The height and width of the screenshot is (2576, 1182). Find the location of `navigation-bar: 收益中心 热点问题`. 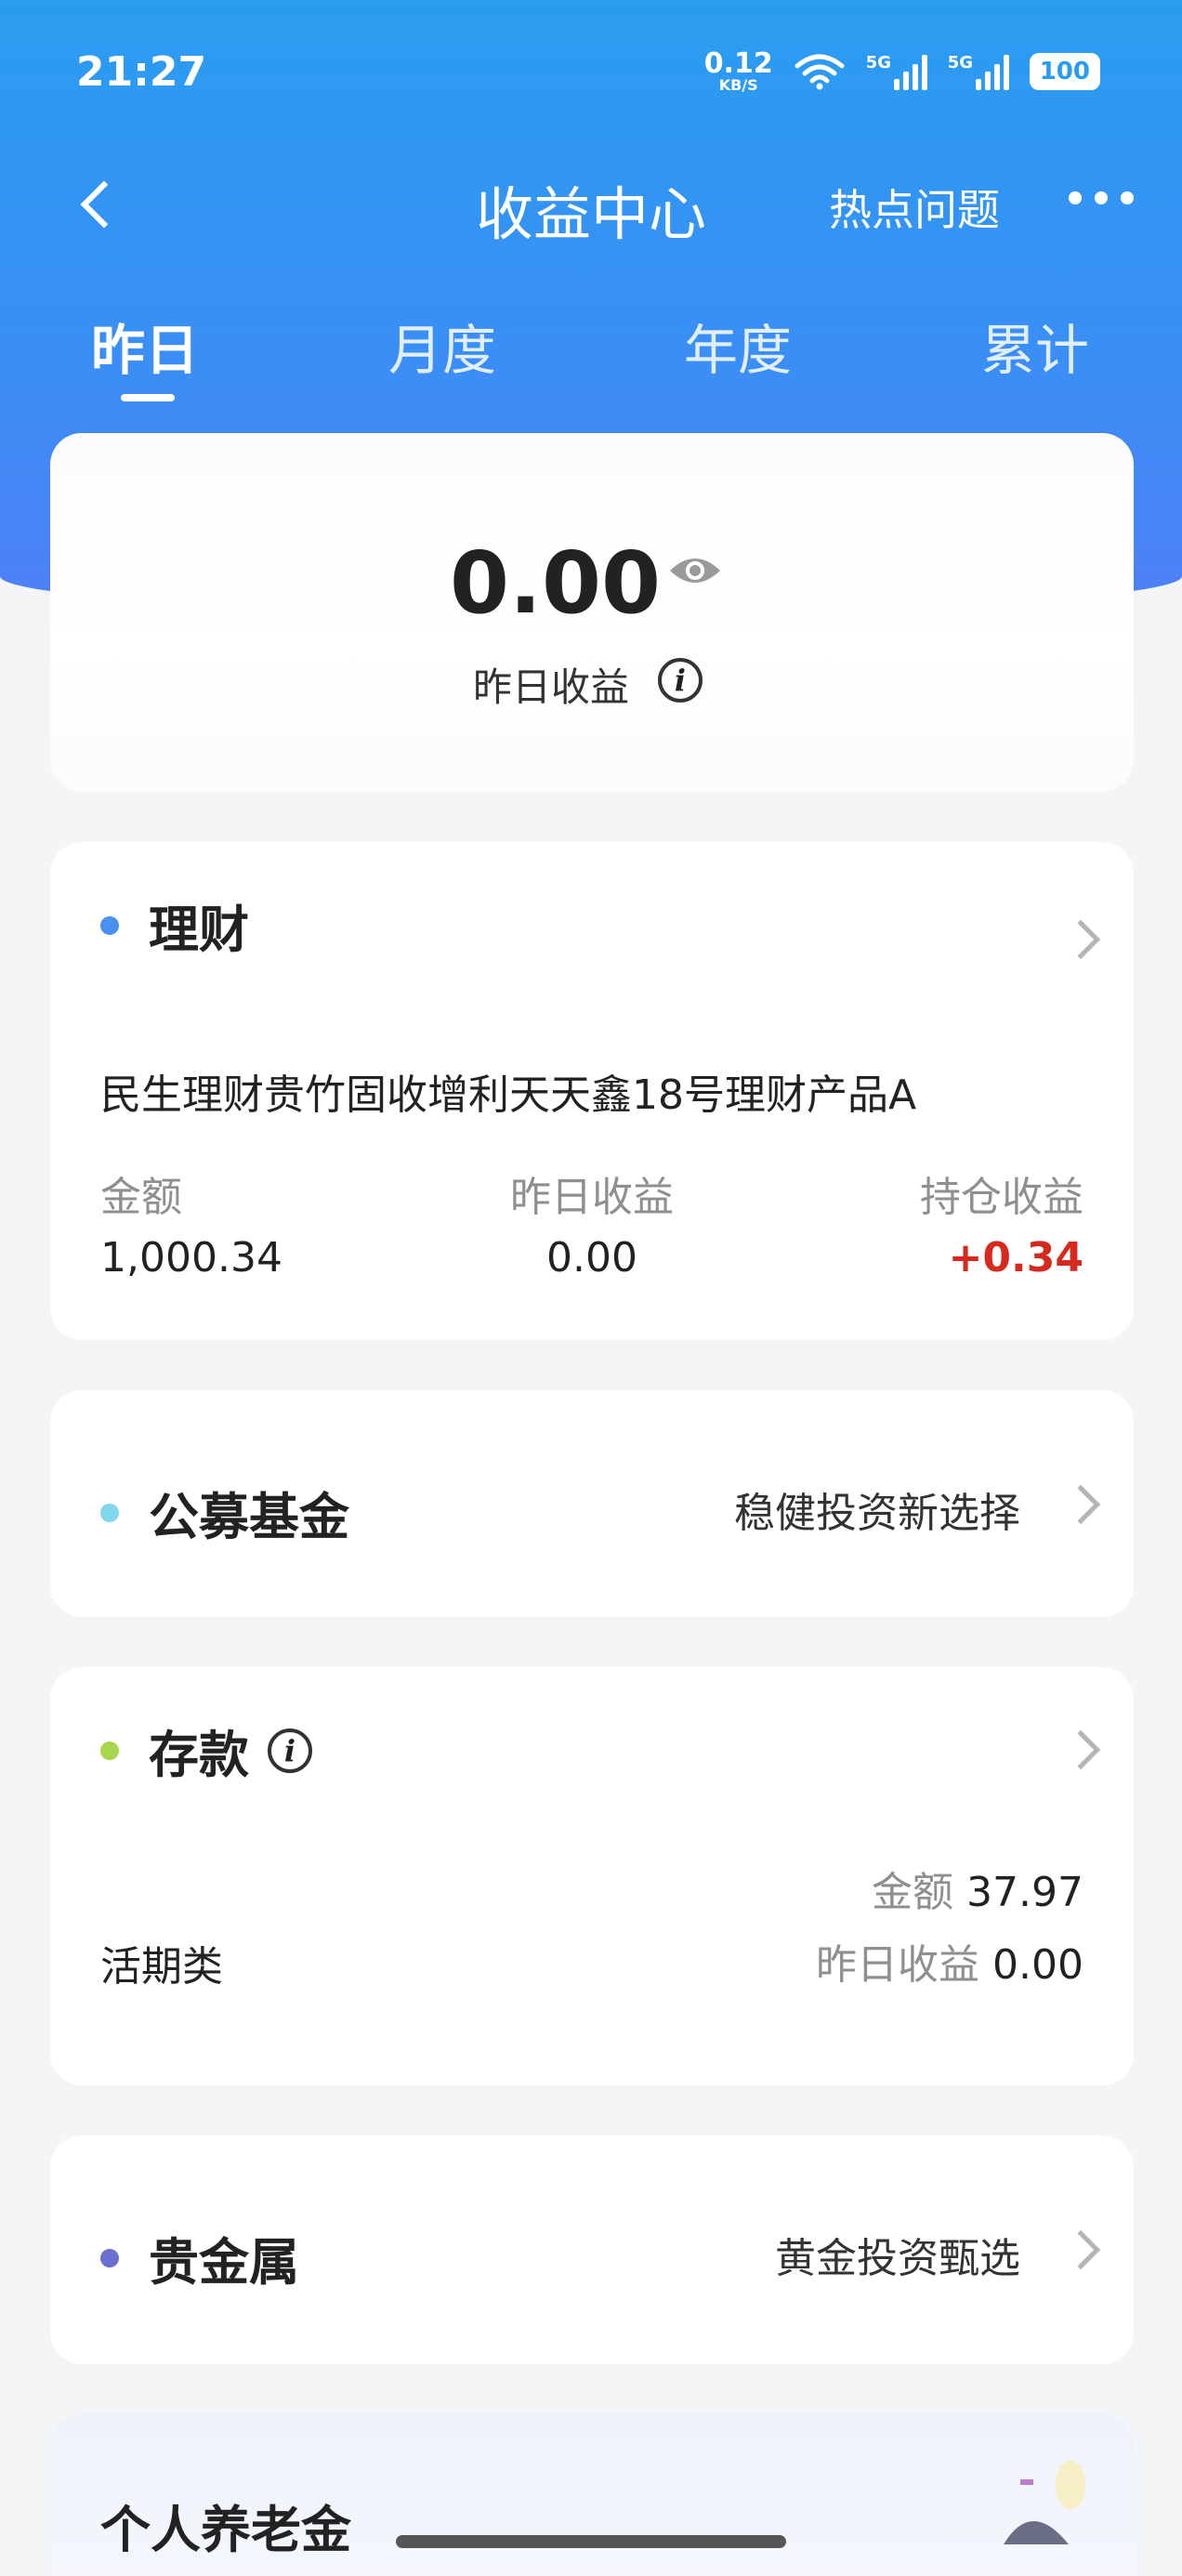

navigation-bar: 收益中心 热点问题 is located at coordinates (591, 204).